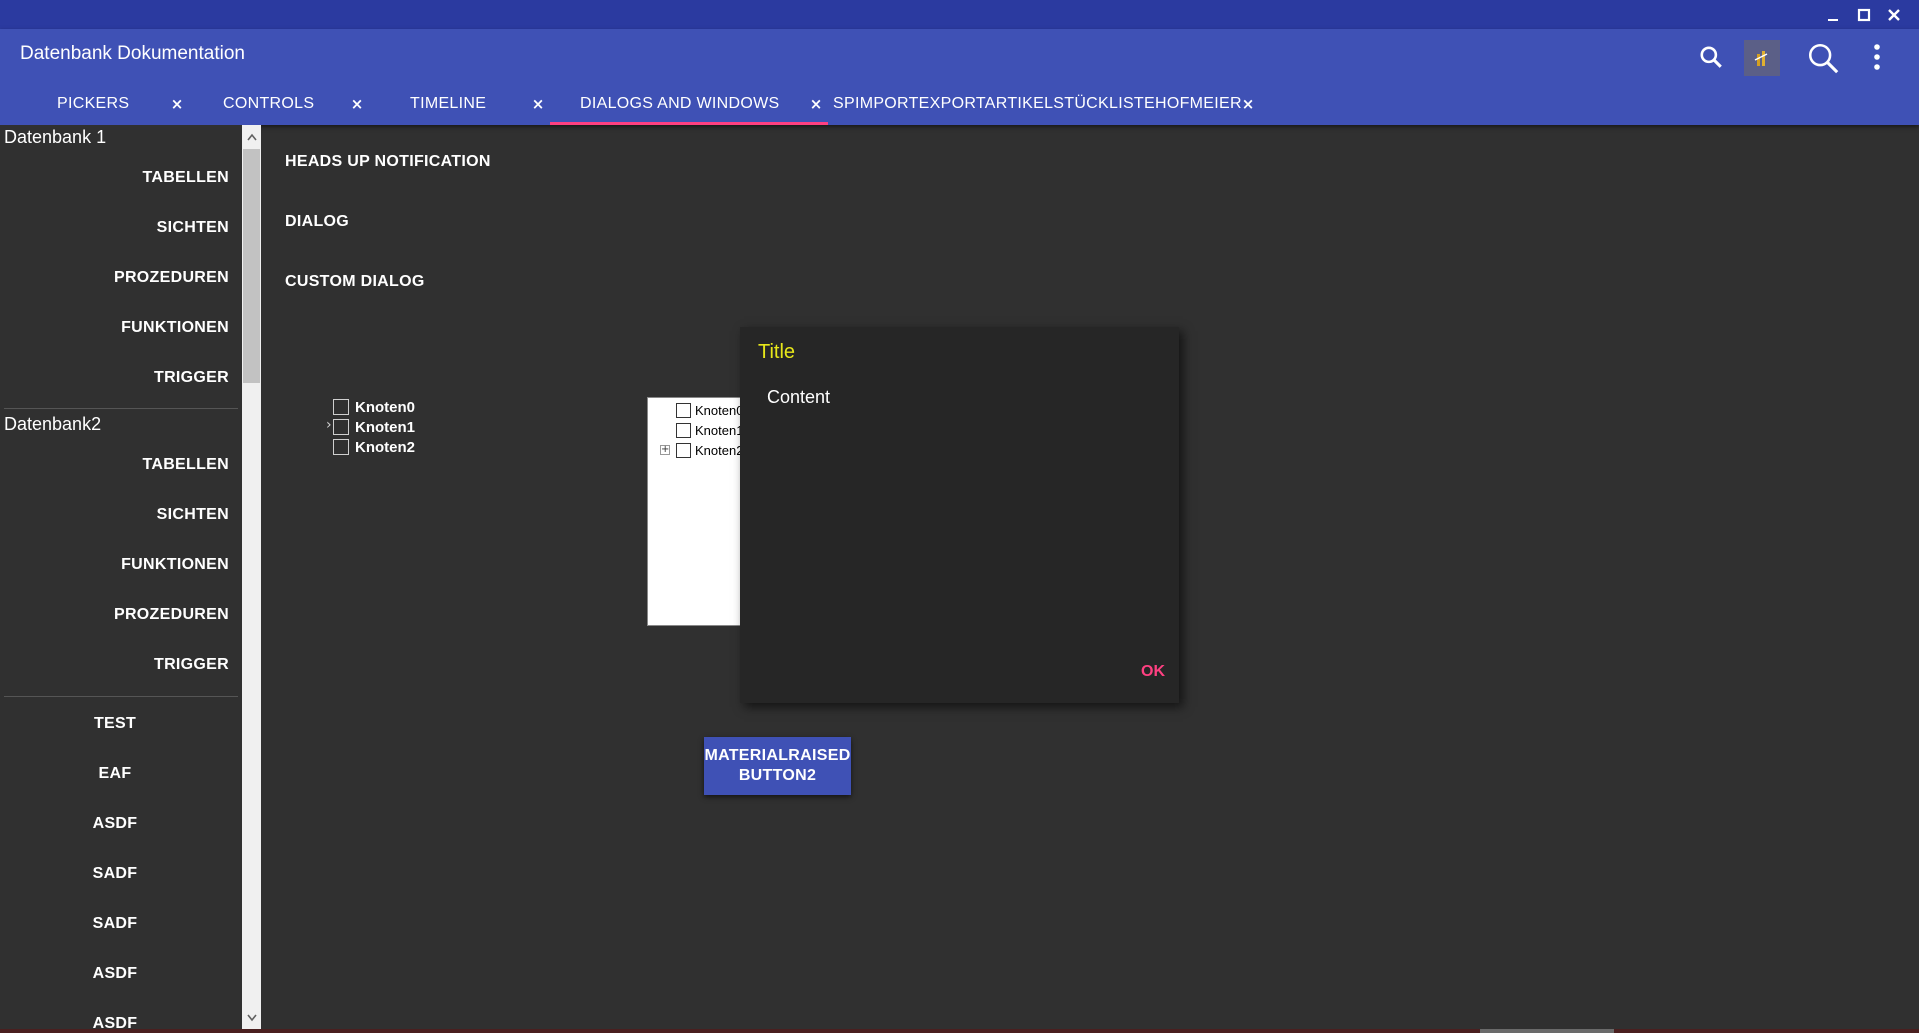 The height and width of the screenshot is (1033, 1919). Describe the element at coordinates (448, 104) in the screenshot. I see `tab-timeline: TIMELINE` at that location.